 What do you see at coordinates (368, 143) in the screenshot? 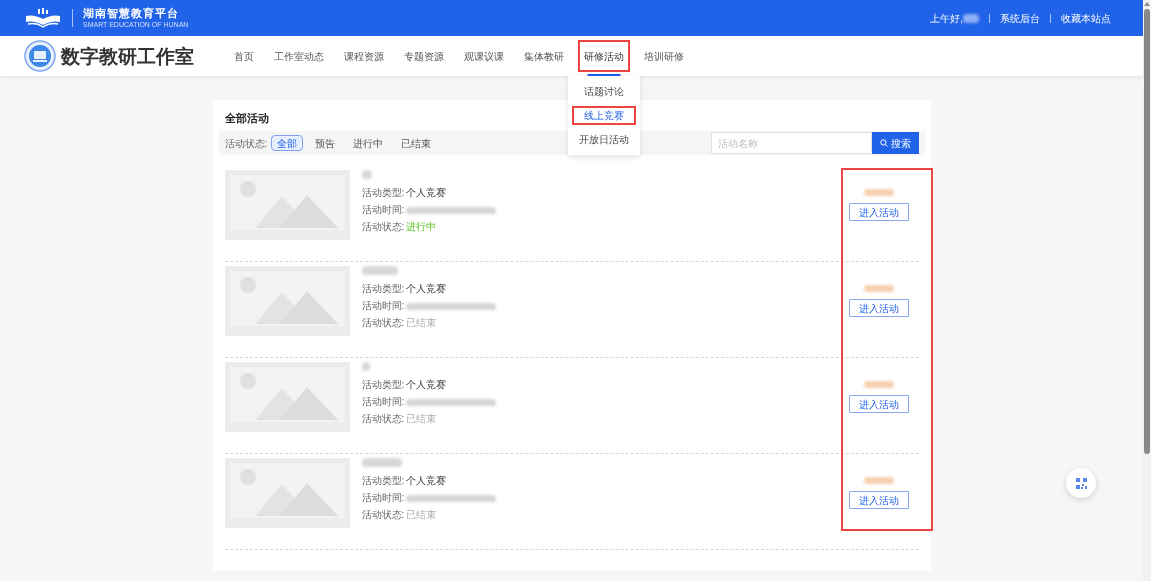
I see `status-filter: 进行中` at bounding box center [368, 143].